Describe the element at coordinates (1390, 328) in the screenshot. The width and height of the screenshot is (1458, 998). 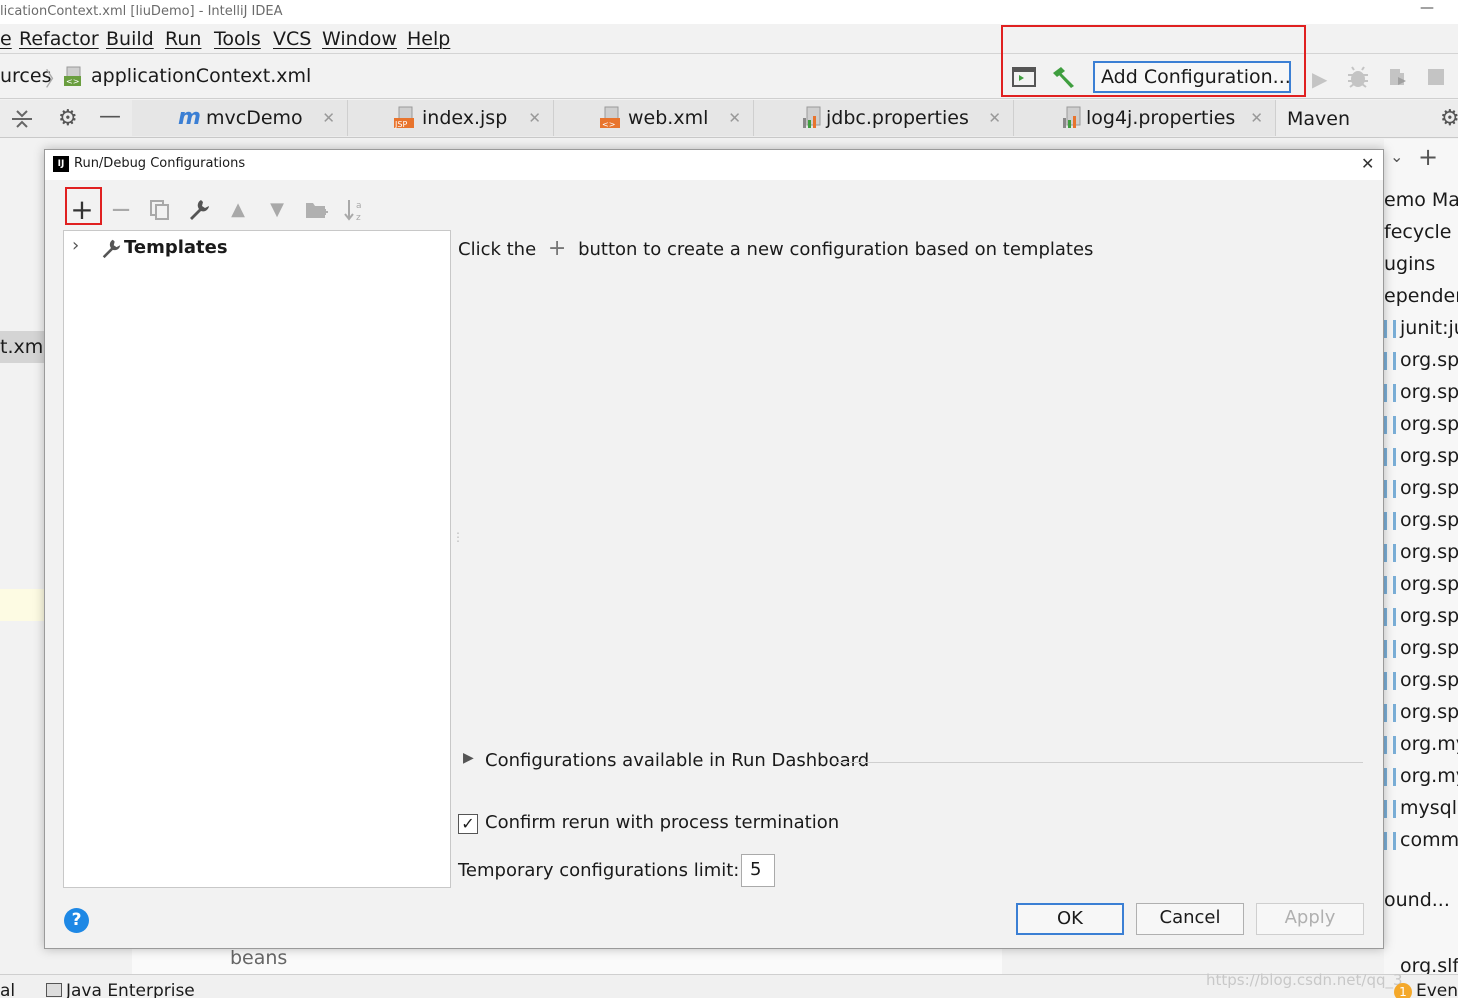
I see `library-icon` at that location.